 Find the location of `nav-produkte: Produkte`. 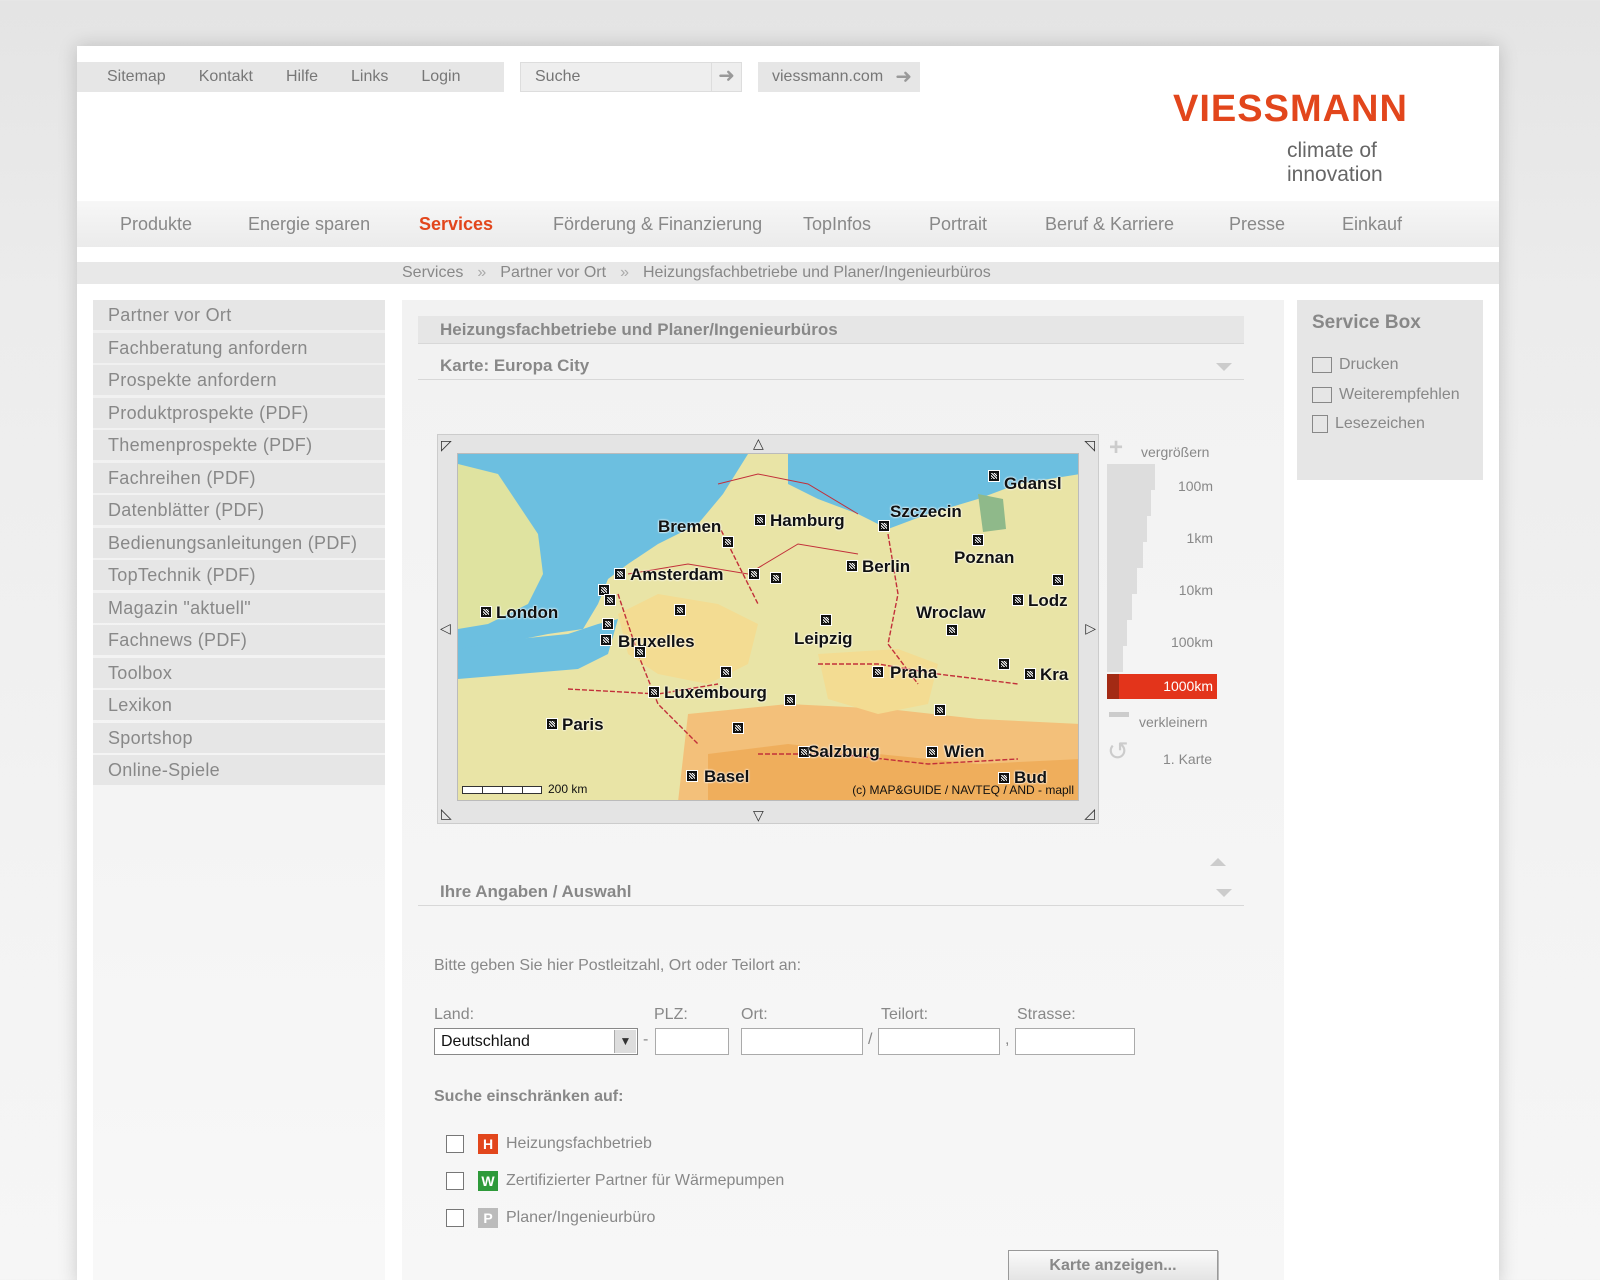

nav-produkte: Produkte is located at coordinates (156, 224).